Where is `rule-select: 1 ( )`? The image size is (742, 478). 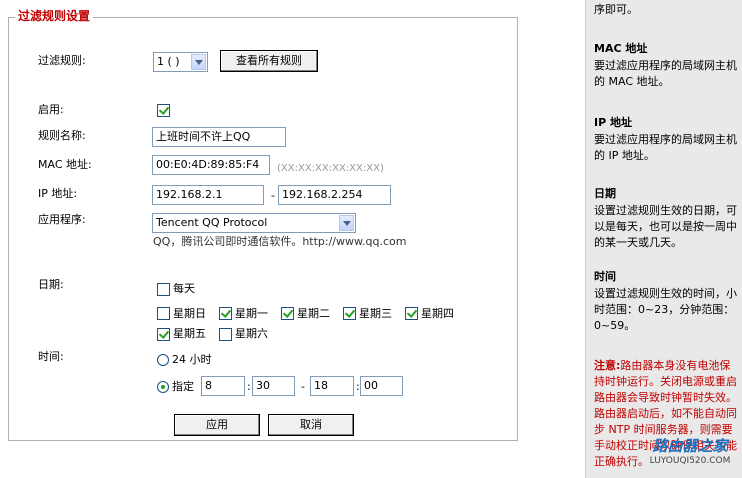
rule-select: 1 ( ) is located at coordinates (180, 62).